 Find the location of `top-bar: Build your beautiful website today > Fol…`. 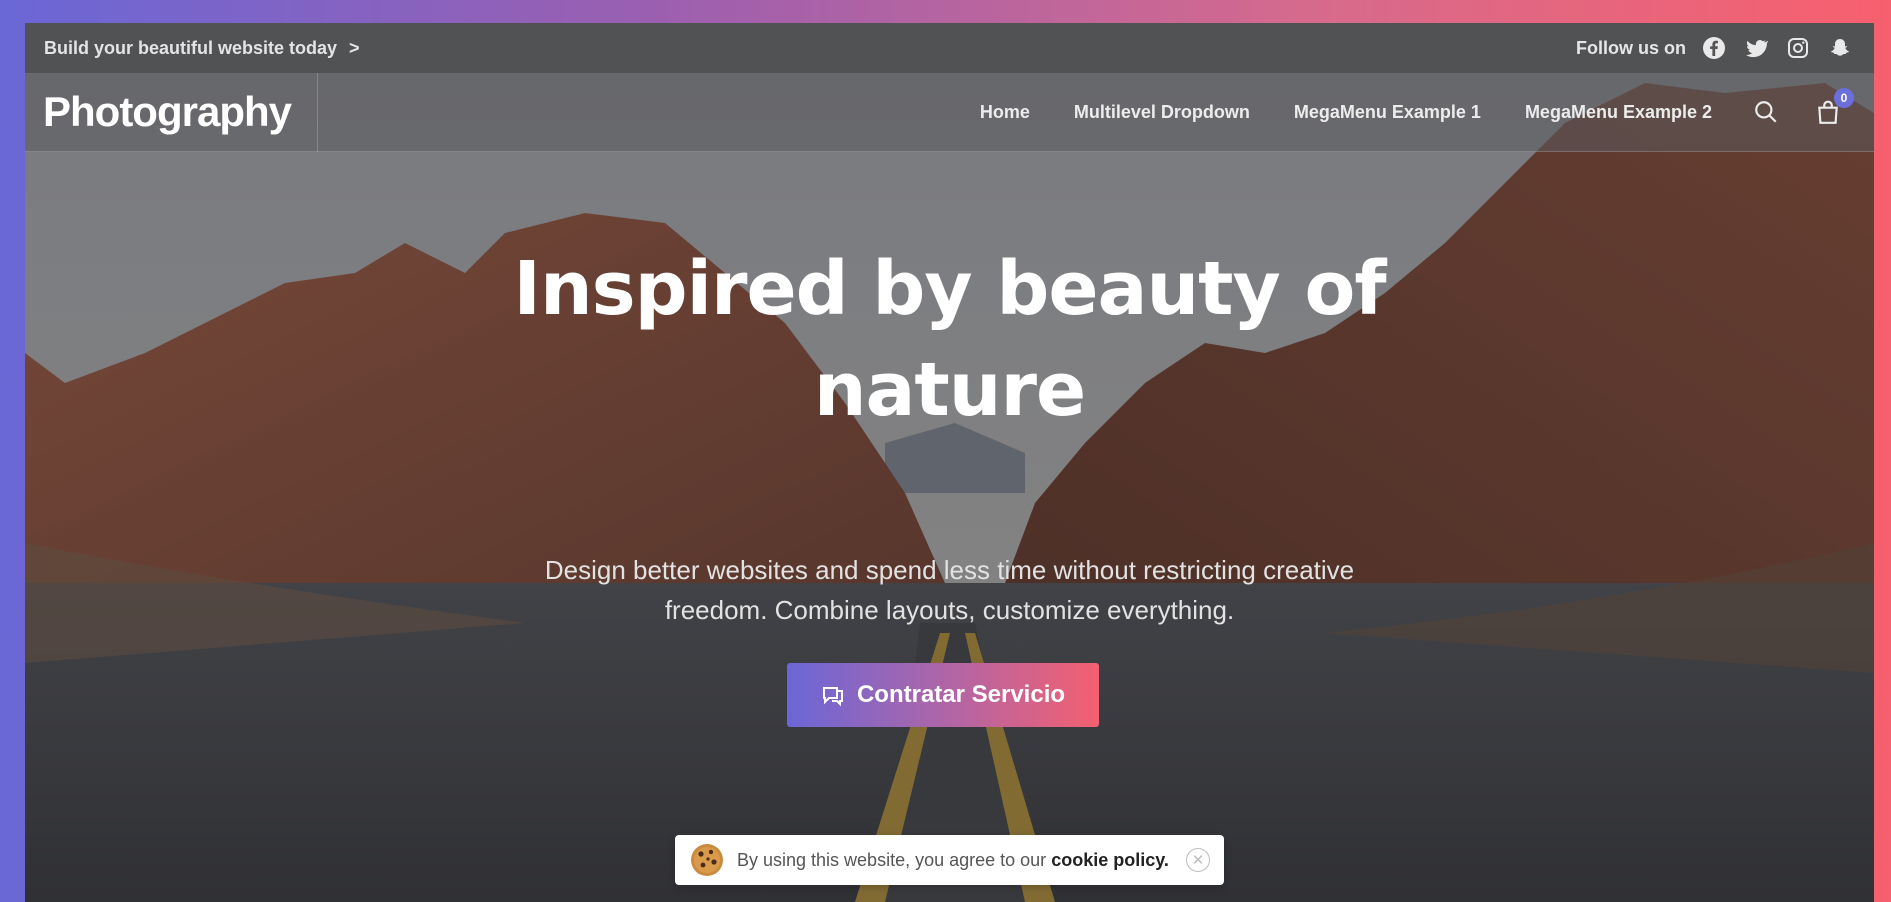

top-bar: Build your beautiful website today > Fol… is located at coordinates (949, 48).